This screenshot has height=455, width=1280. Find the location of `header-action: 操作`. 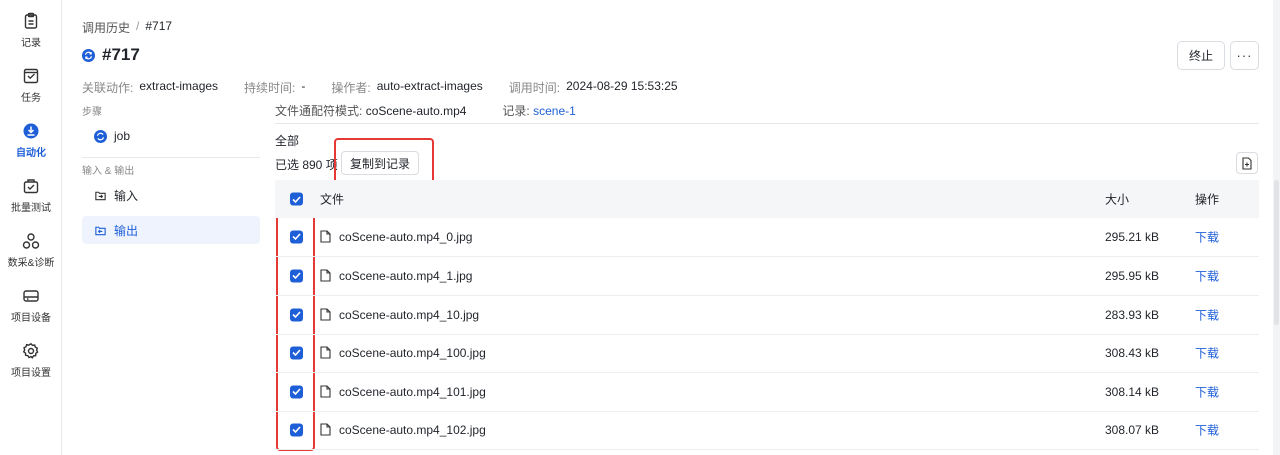

header-action: 操作 is located at coordinates (1207, 199).